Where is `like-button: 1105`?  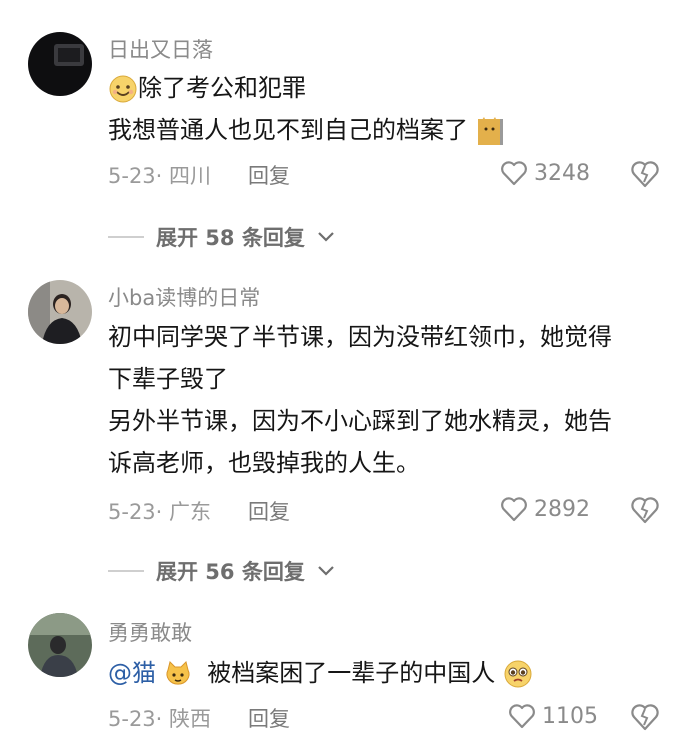 like-button: 1105 is located at coordinates (553, 716).